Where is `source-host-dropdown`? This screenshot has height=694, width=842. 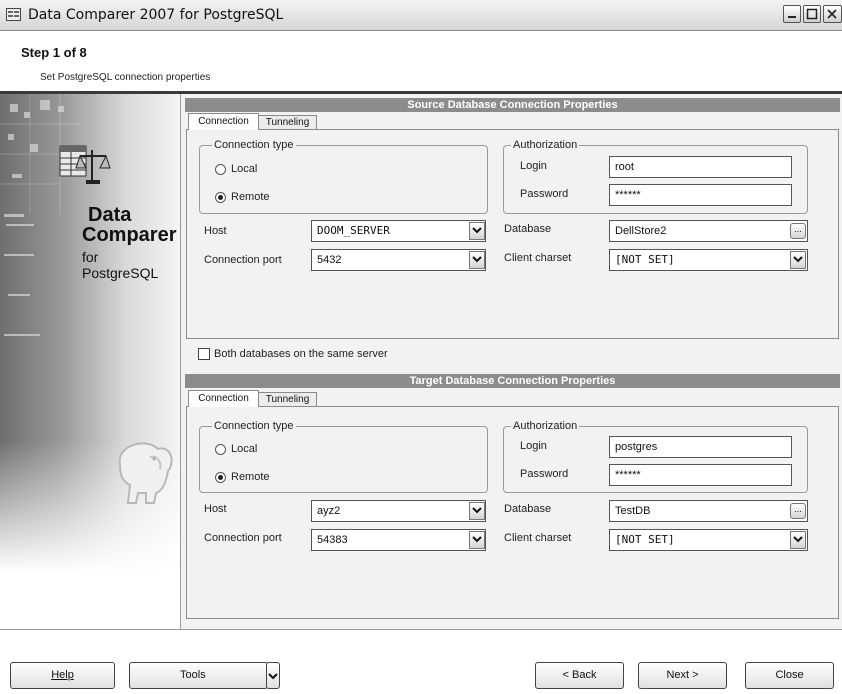
source-host-dropdown is located at coordinates (477, 231).